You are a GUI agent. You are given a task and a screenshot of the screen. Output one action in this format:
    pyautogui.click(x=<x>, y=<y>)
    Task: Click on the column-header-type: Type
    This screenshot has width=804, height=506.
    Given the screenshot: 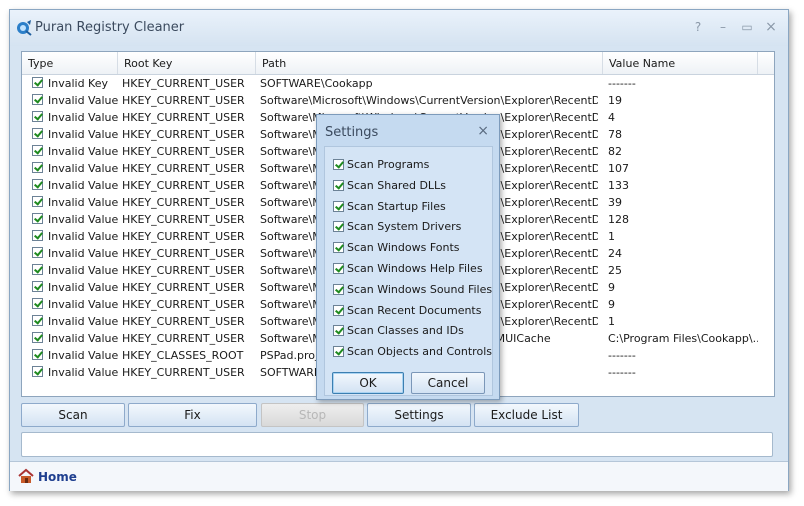 What is the action you would take?
    pyautogui.click(x=70, y=63)
    